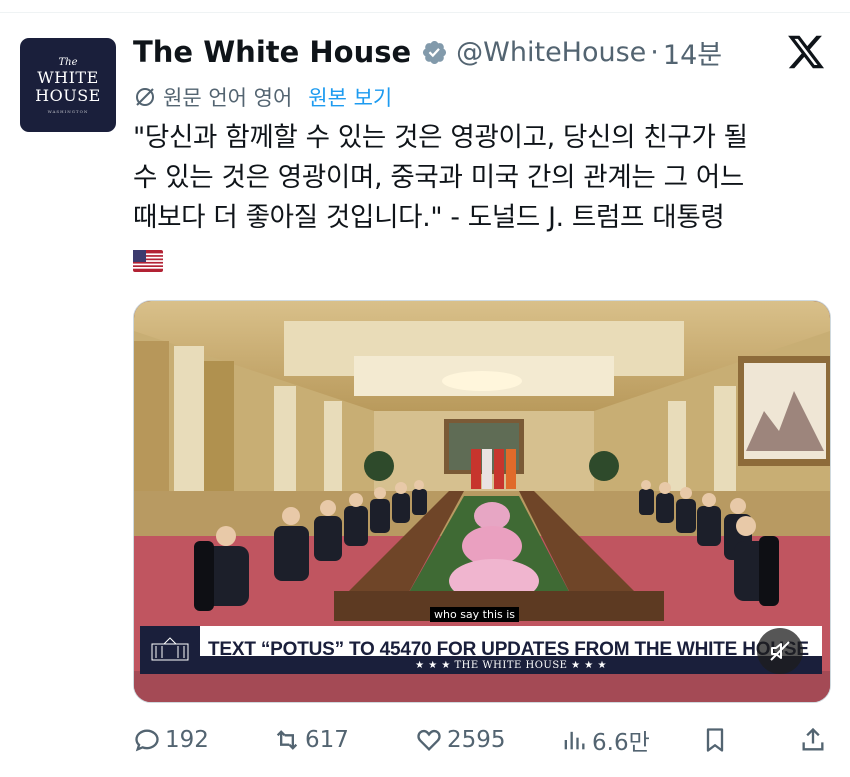 The height and width of the screenshot is (777, 850). Describe the element at coordinates (440, 137) in the screenshot. I see `tweet-line-1: "당신과 함께할 수 있는 것은 영광이고, 당신의 친구가 될` at that location.